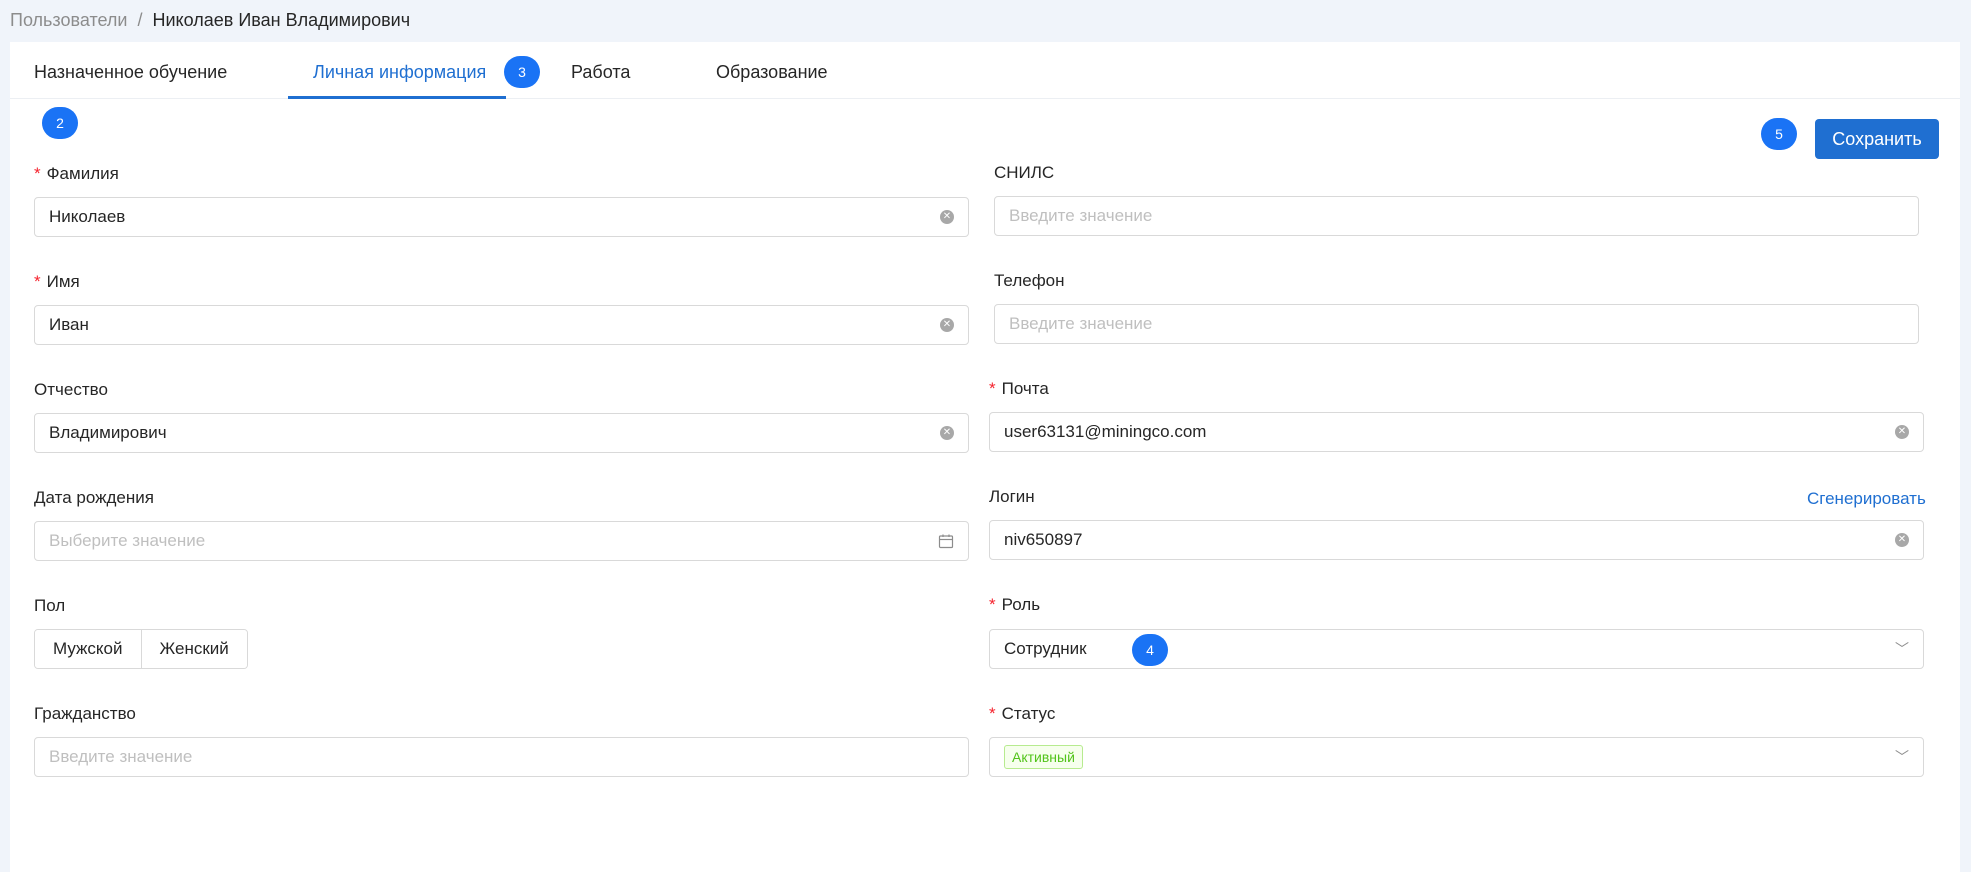  I want to click on phone-placeholder: Введите значение, so click(1081, 323).